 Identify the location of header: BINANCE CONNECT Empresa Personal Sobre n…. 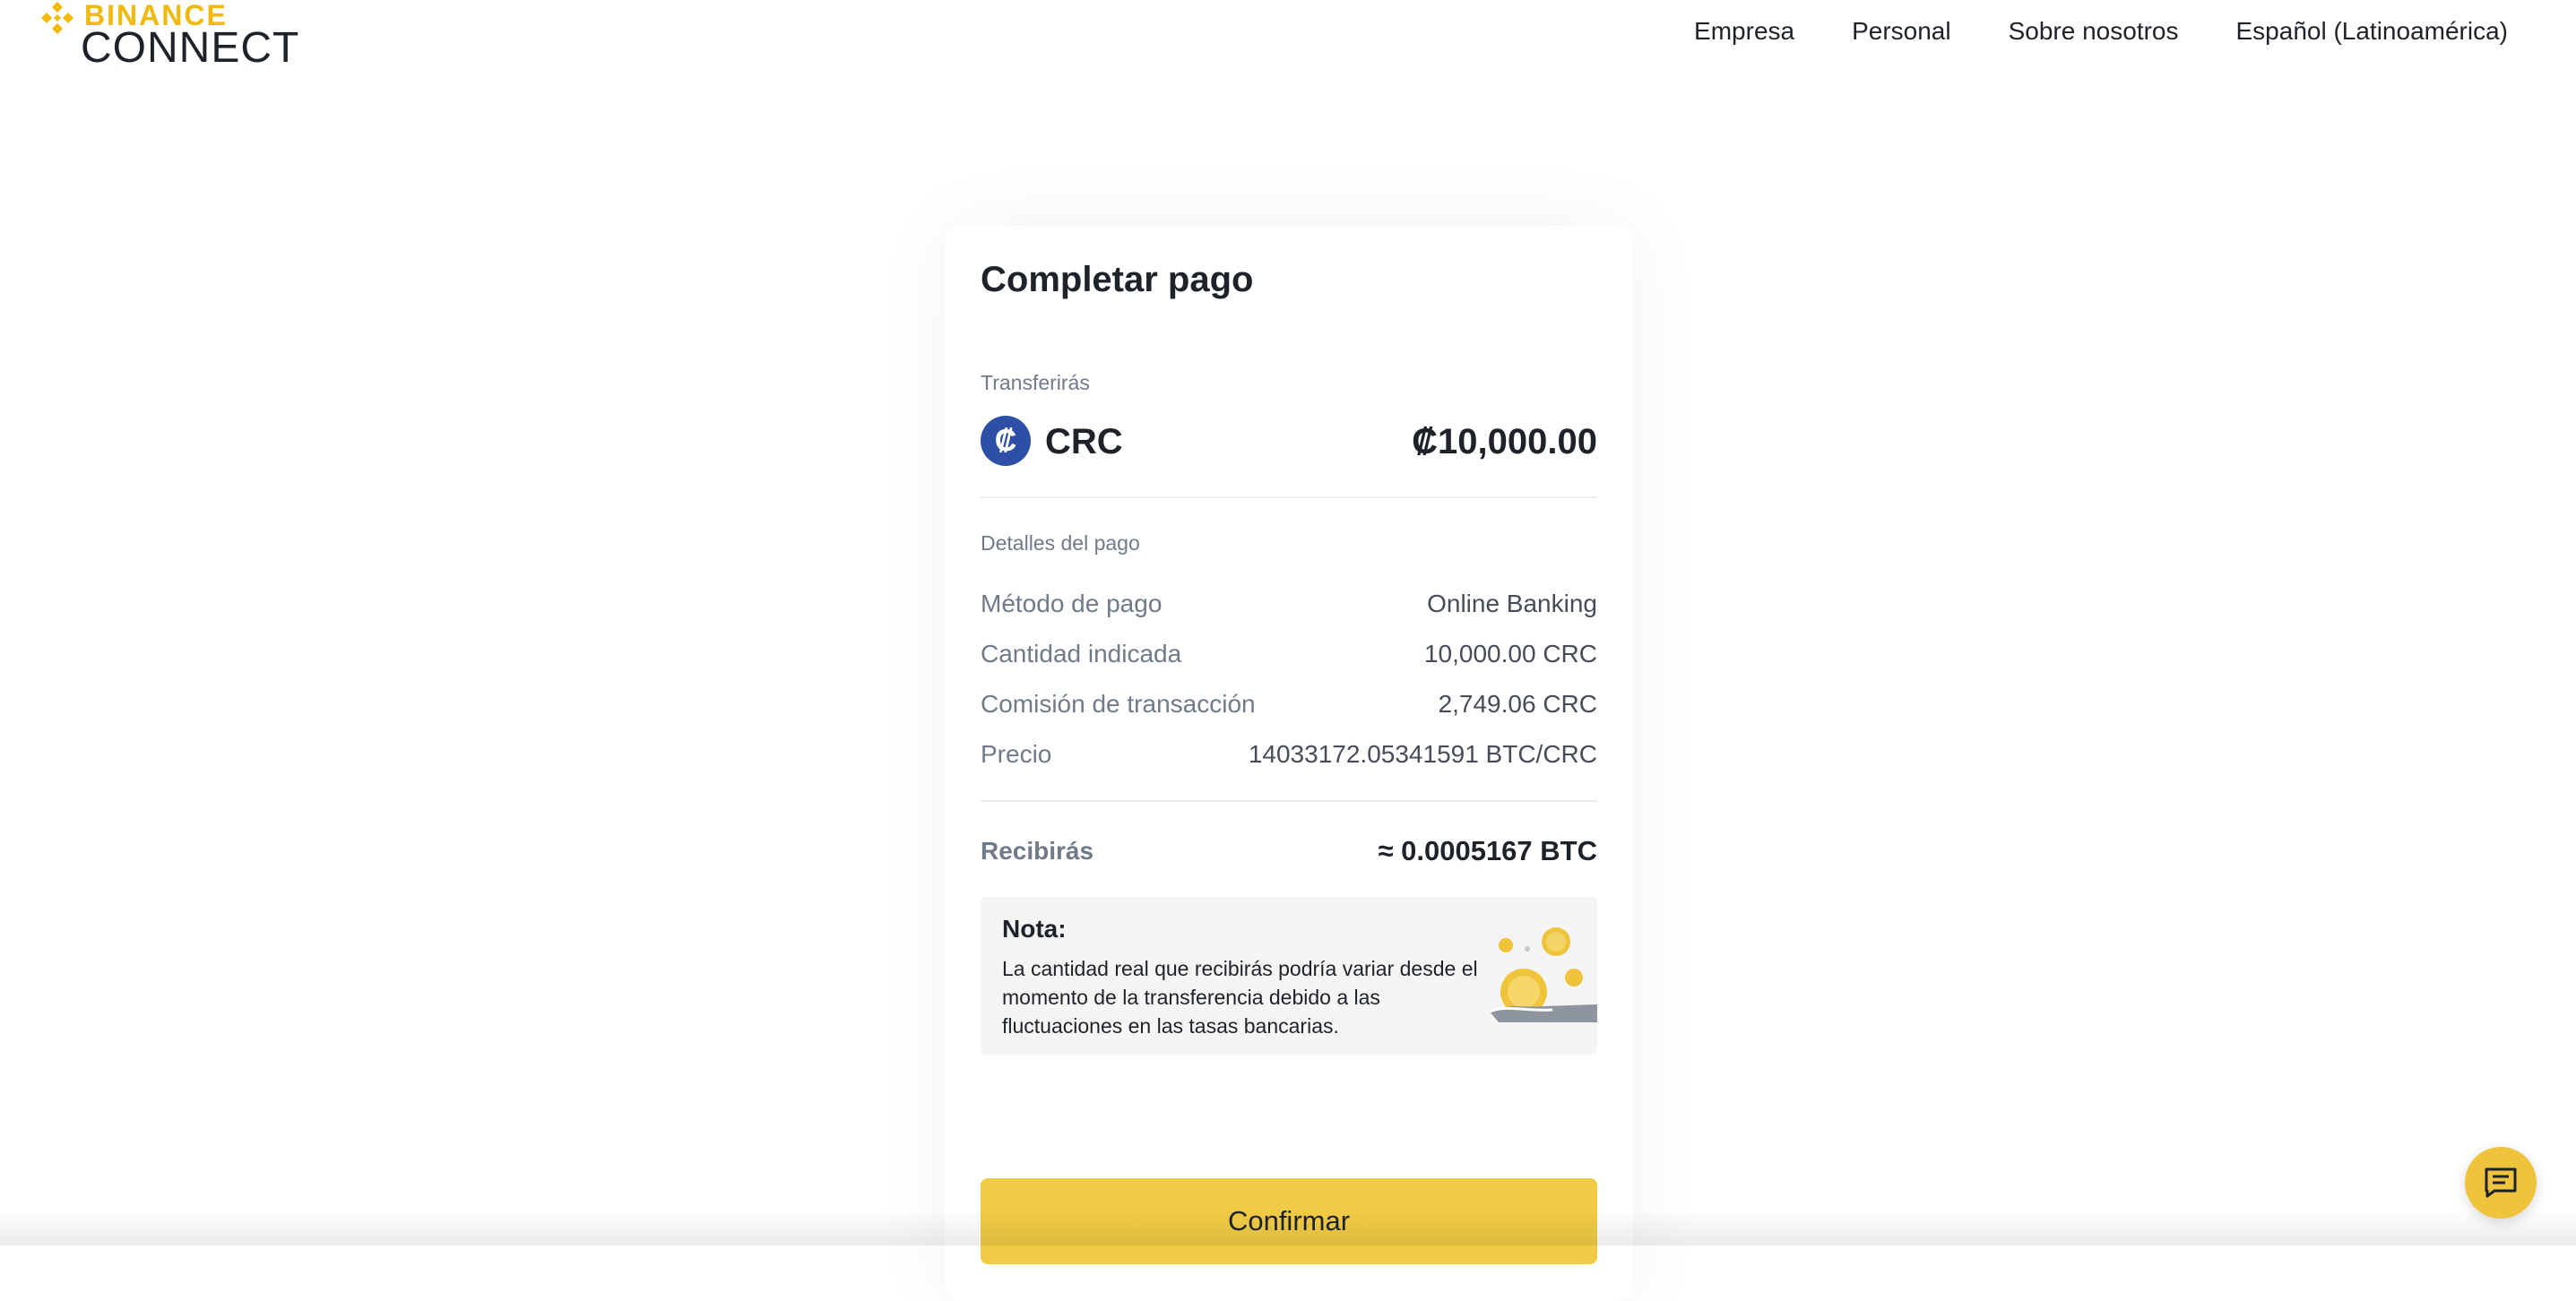
(1288, 40).